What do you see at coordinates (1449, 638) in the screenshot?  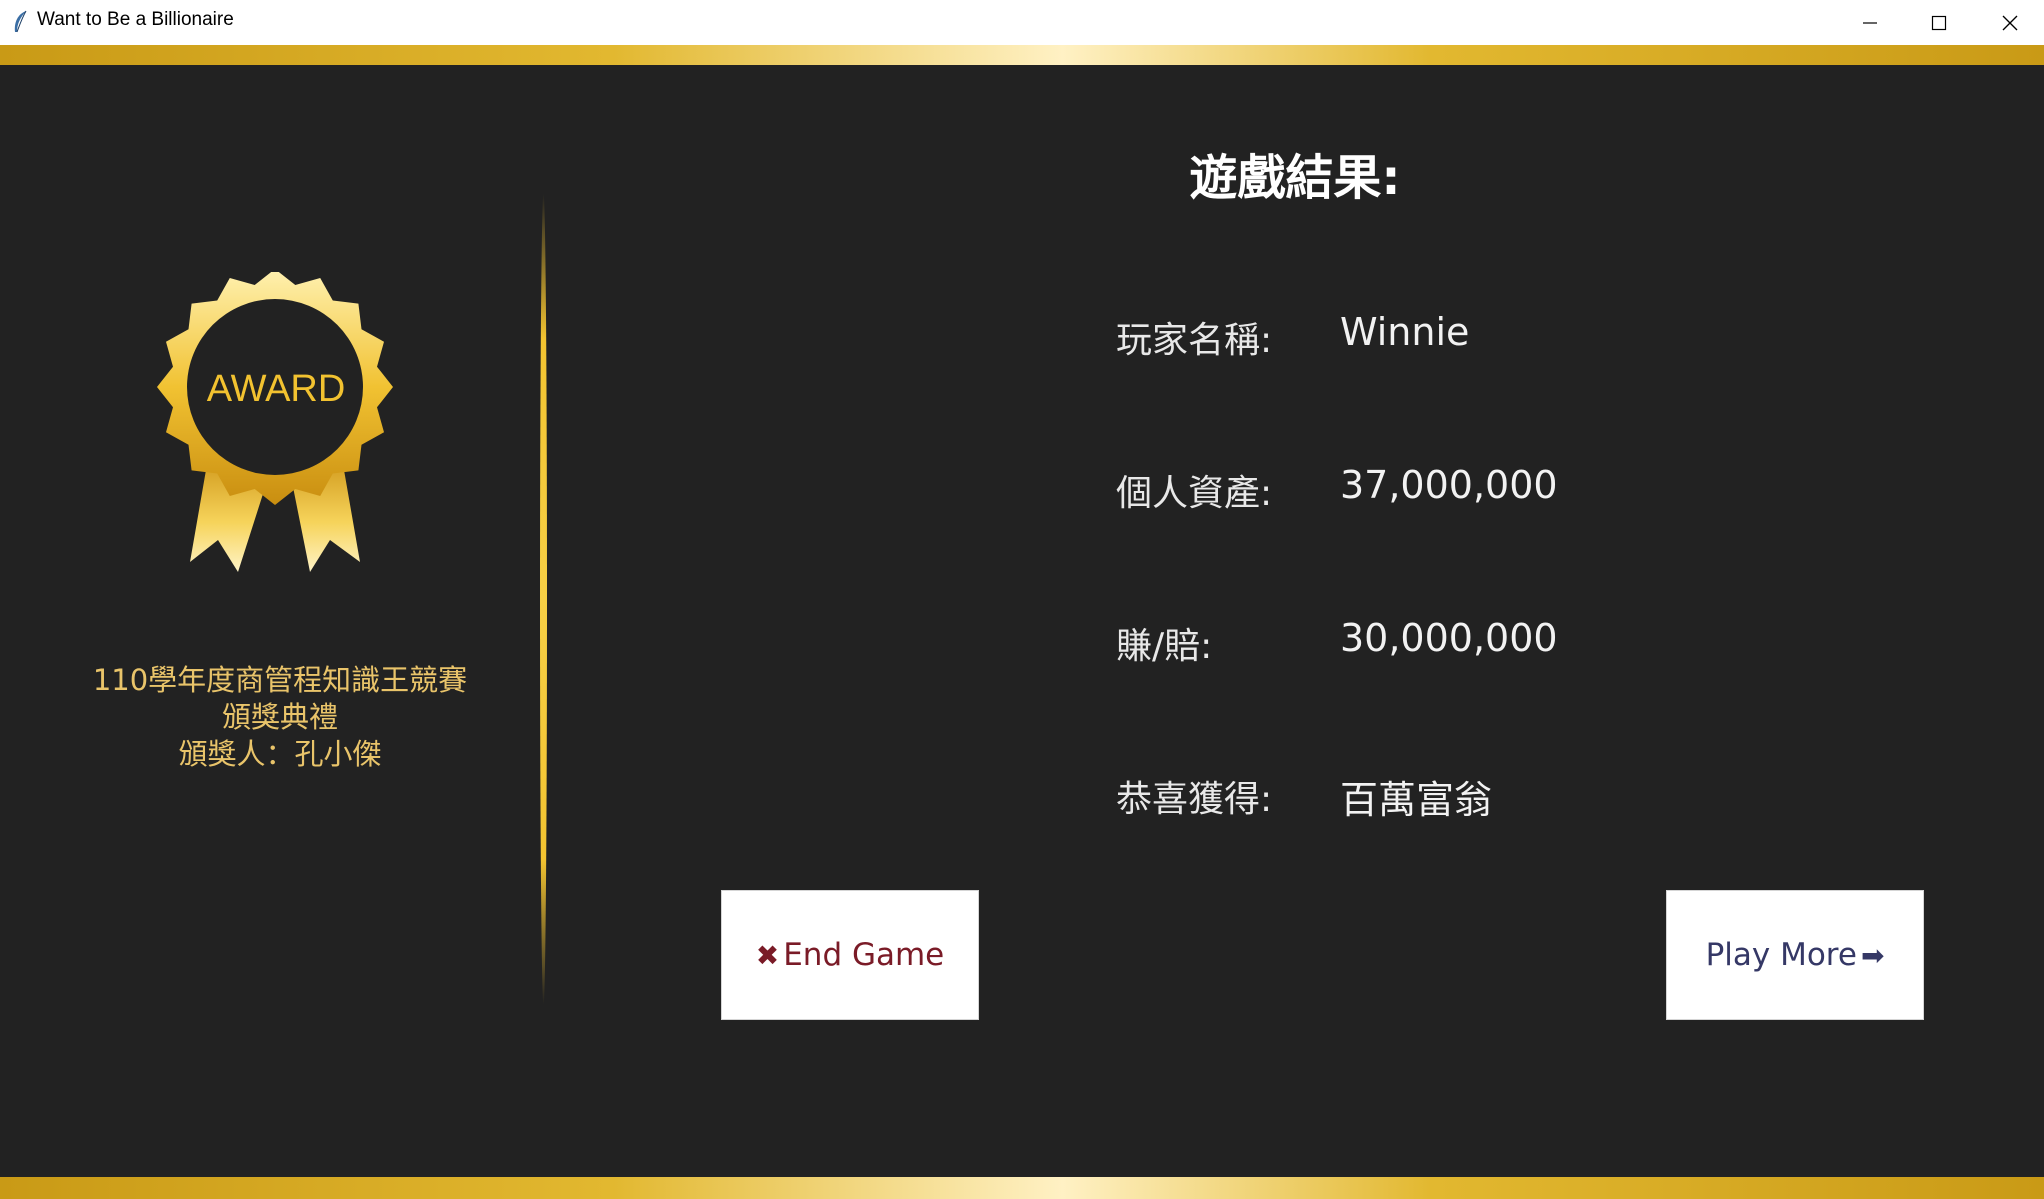 I see `profit-loss-value: 30,000,000` at bounding box center [1449, 638].